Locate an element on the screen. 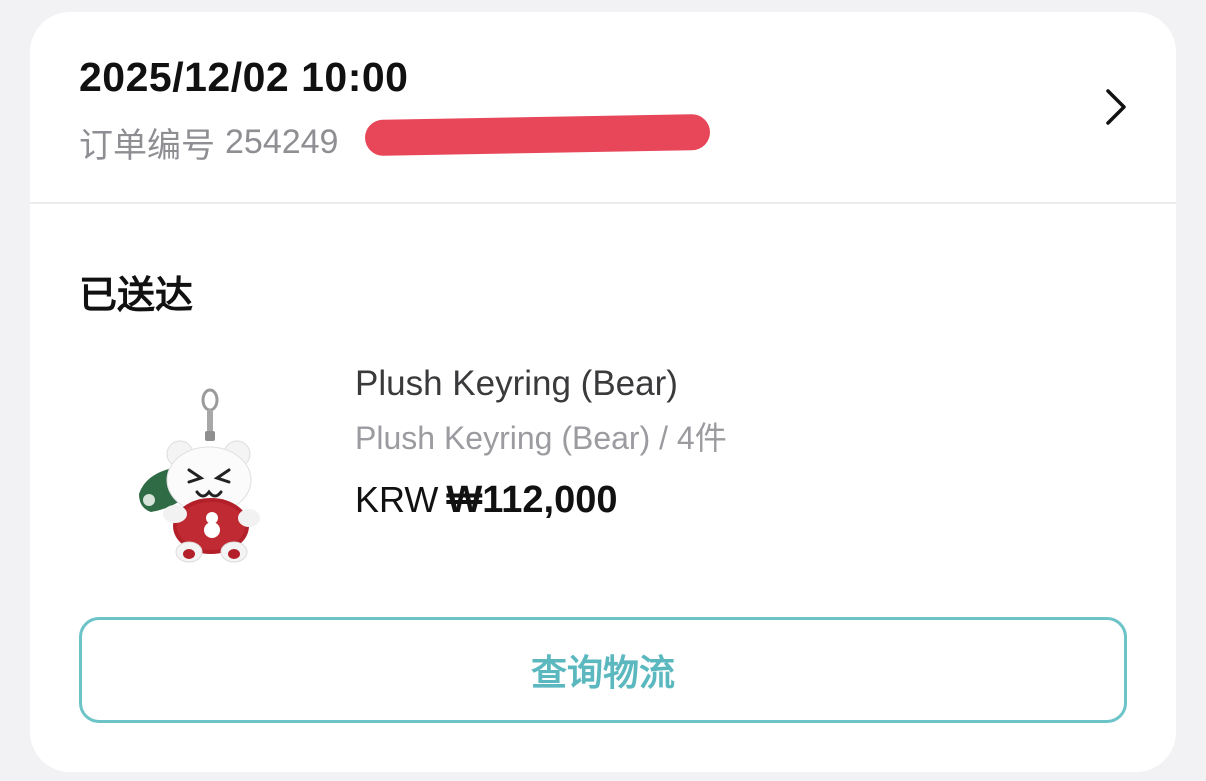 The width and height of the screenshot is (1206, 781). chevron-right-icon is located at coordinates (1116, 107).